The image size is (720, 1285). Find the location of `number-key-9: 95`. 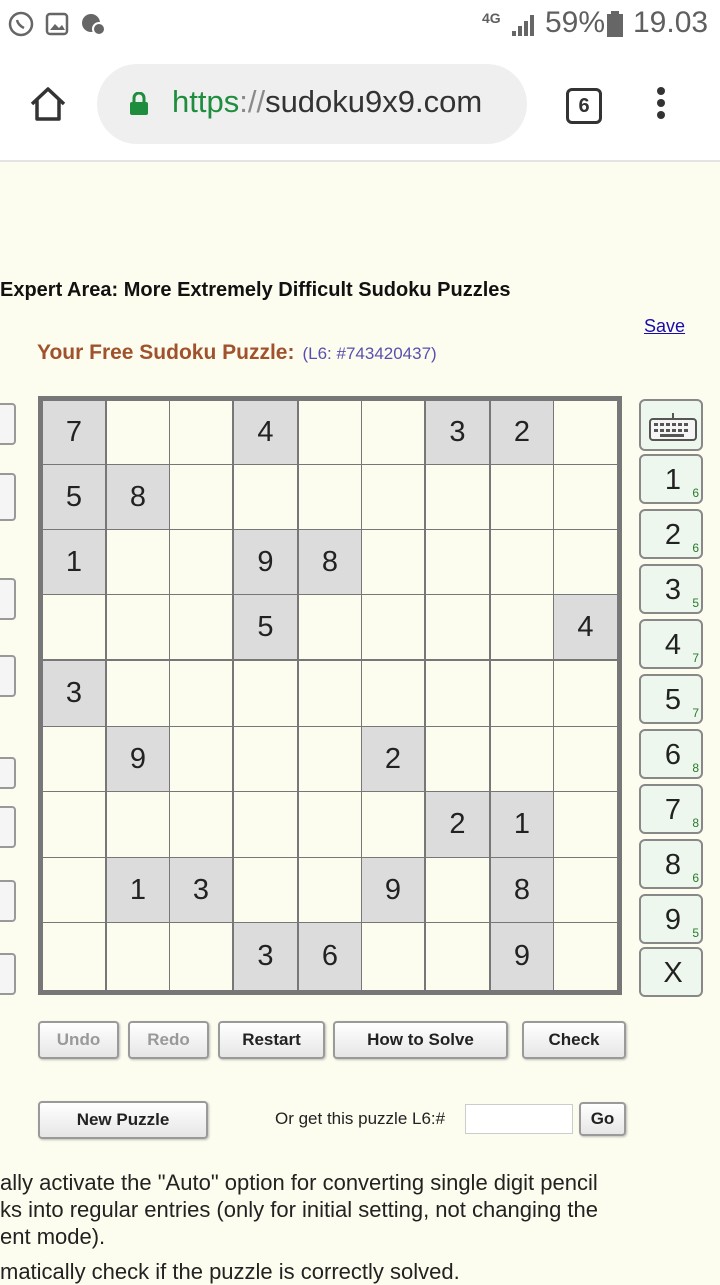

number-key-9: 95 is located at coordinates (671, 919).